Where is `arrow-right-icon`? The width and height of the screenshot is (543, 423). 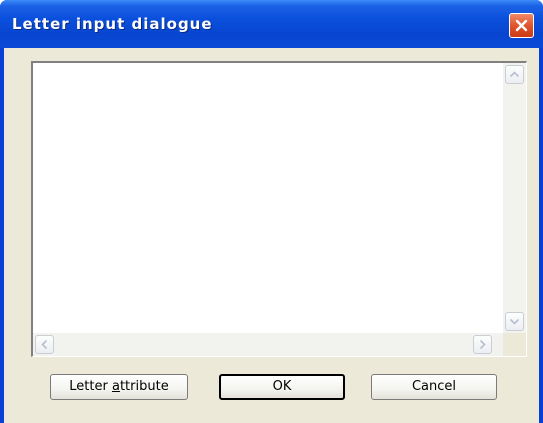
arrow-right-icon is located at coordinates (482, 344).